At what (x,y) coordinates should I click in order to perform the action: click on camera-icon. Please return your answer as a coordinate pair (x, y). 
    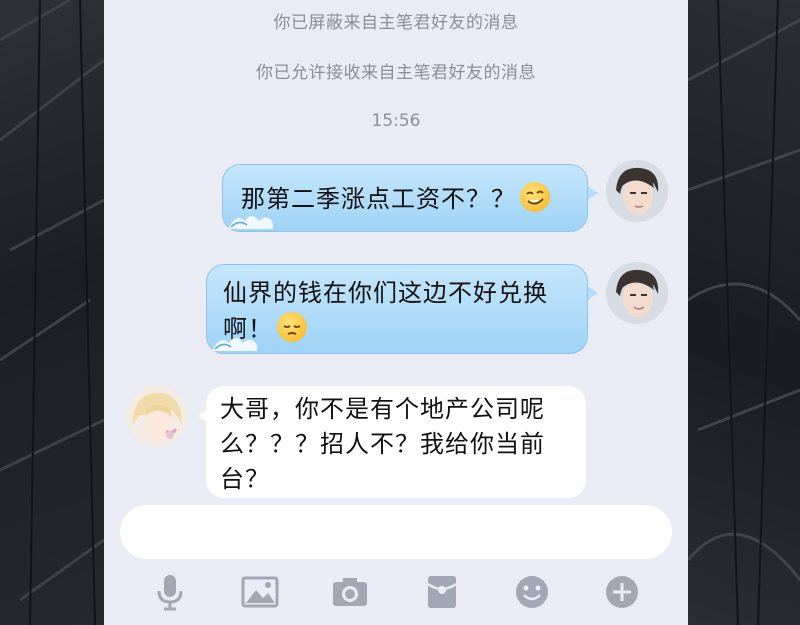
    Looking at the image, I should click on (350, 592).